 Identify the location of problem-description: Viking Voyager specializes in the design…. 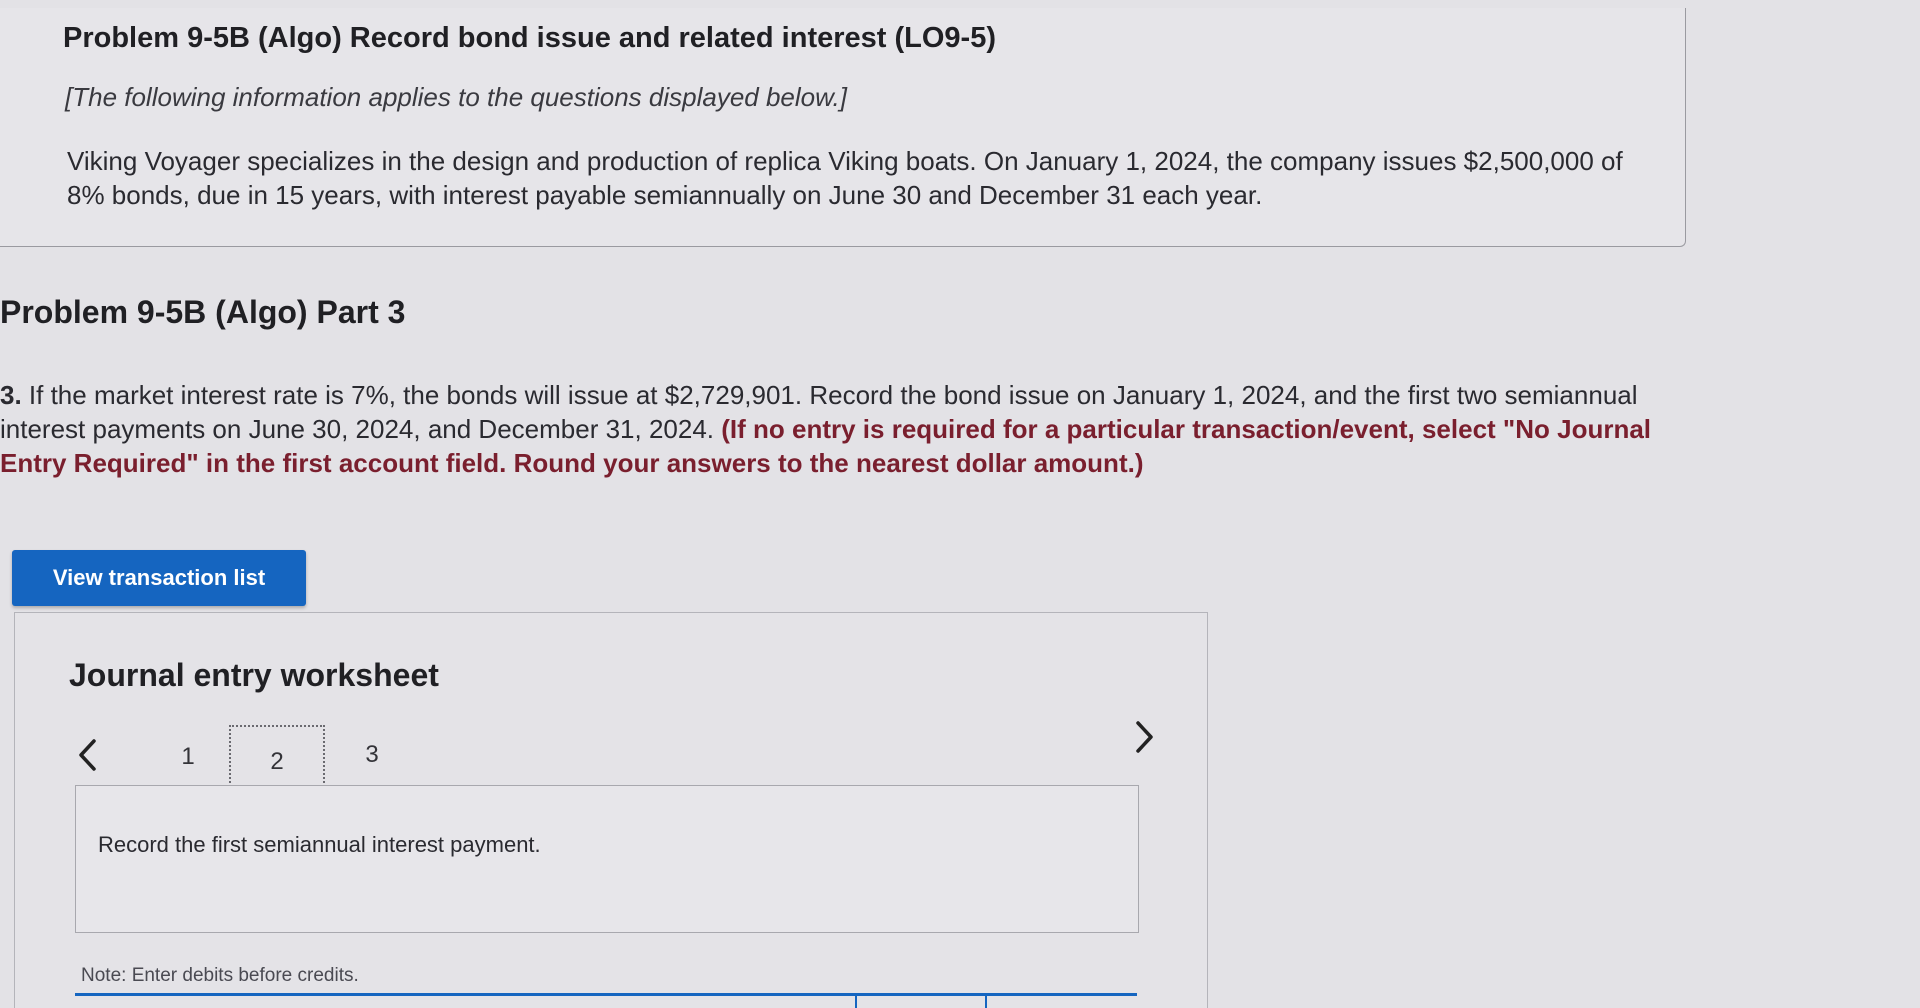
(845, 178).